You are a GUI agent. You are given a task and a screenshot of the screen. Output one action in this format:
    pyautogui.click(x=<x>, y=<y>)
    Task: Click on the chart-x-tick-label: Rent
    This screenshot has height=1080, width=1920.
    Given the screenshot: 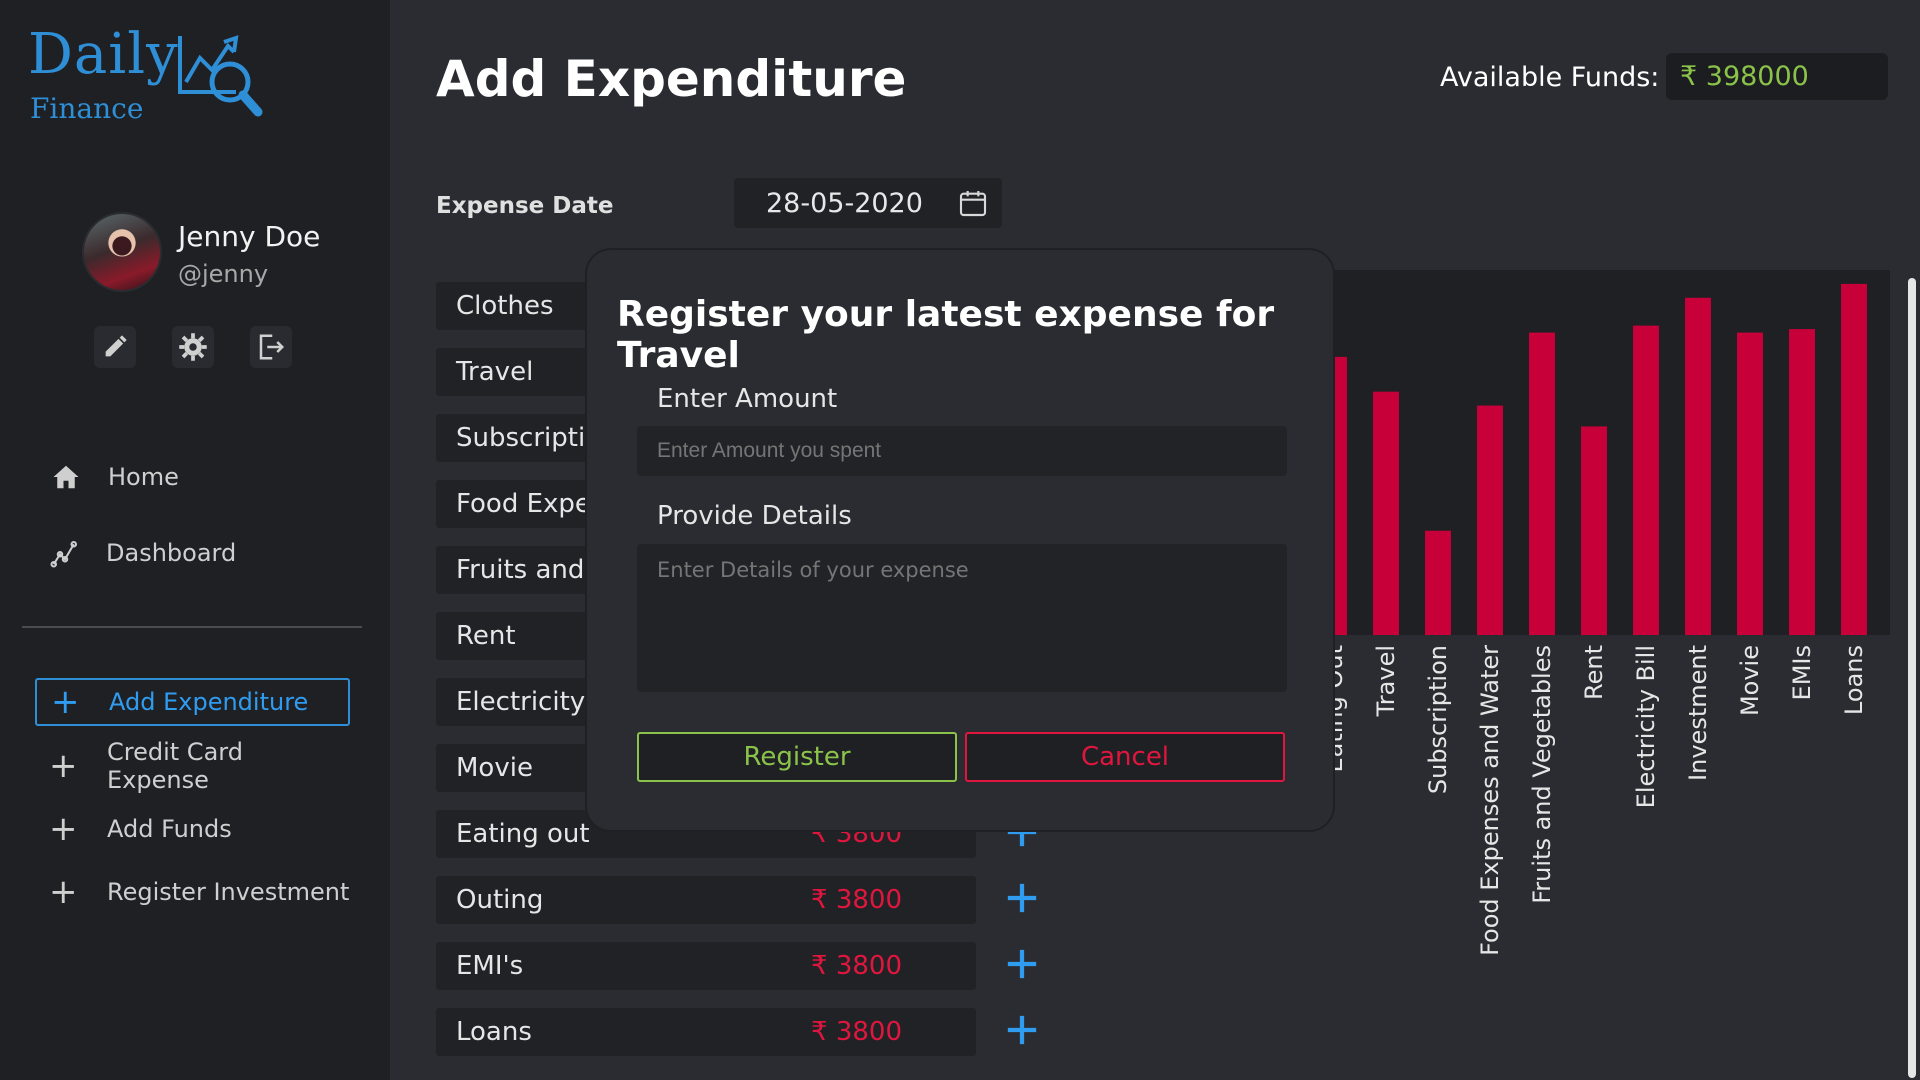 What is the action you would take?
    pyautogui.click(x=1594, y=672)
    